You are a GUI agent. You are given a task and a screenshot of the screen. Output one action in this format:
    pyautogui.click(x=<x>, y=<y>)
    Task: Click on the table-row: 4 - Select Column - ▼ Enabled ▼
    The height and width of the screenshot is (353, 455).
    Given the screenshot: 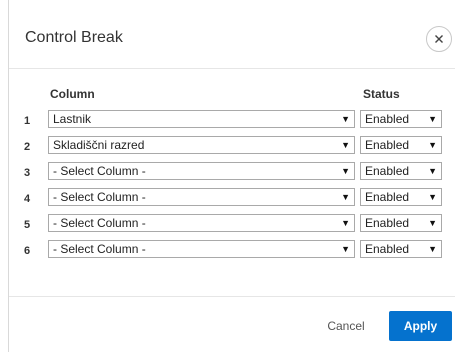 What is the action you would take?
    pyautogui.click(x=232, y=198)
    